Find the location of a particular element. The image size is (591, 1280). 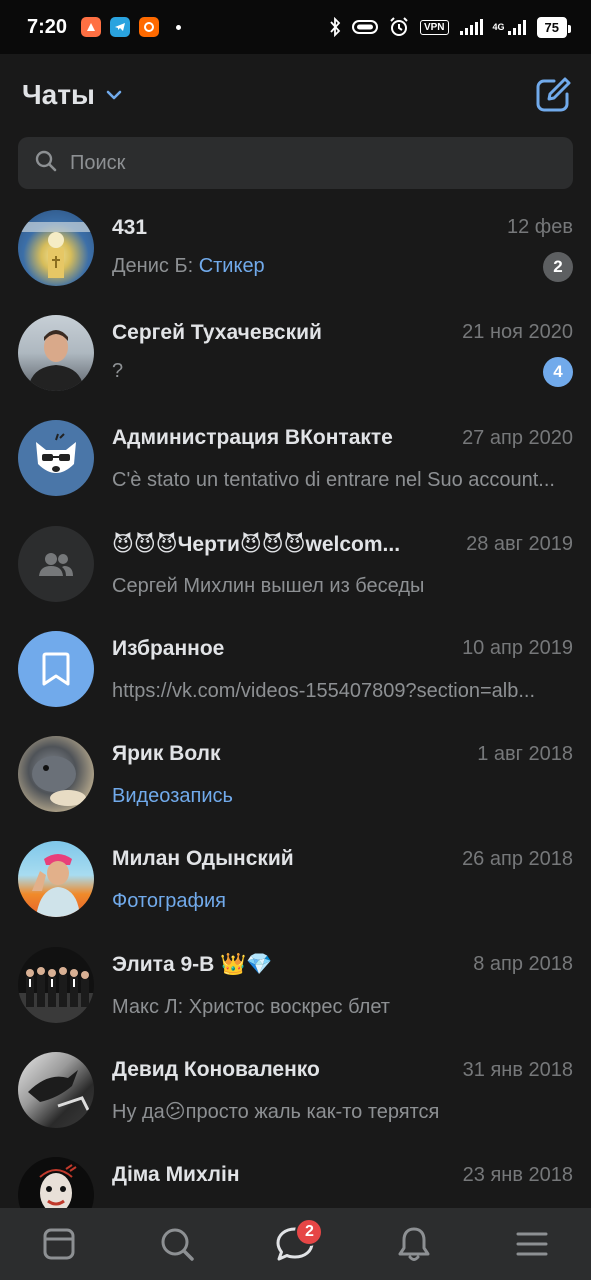

chat-date: 10 апр 2019 is located at coordinates (517, 648).